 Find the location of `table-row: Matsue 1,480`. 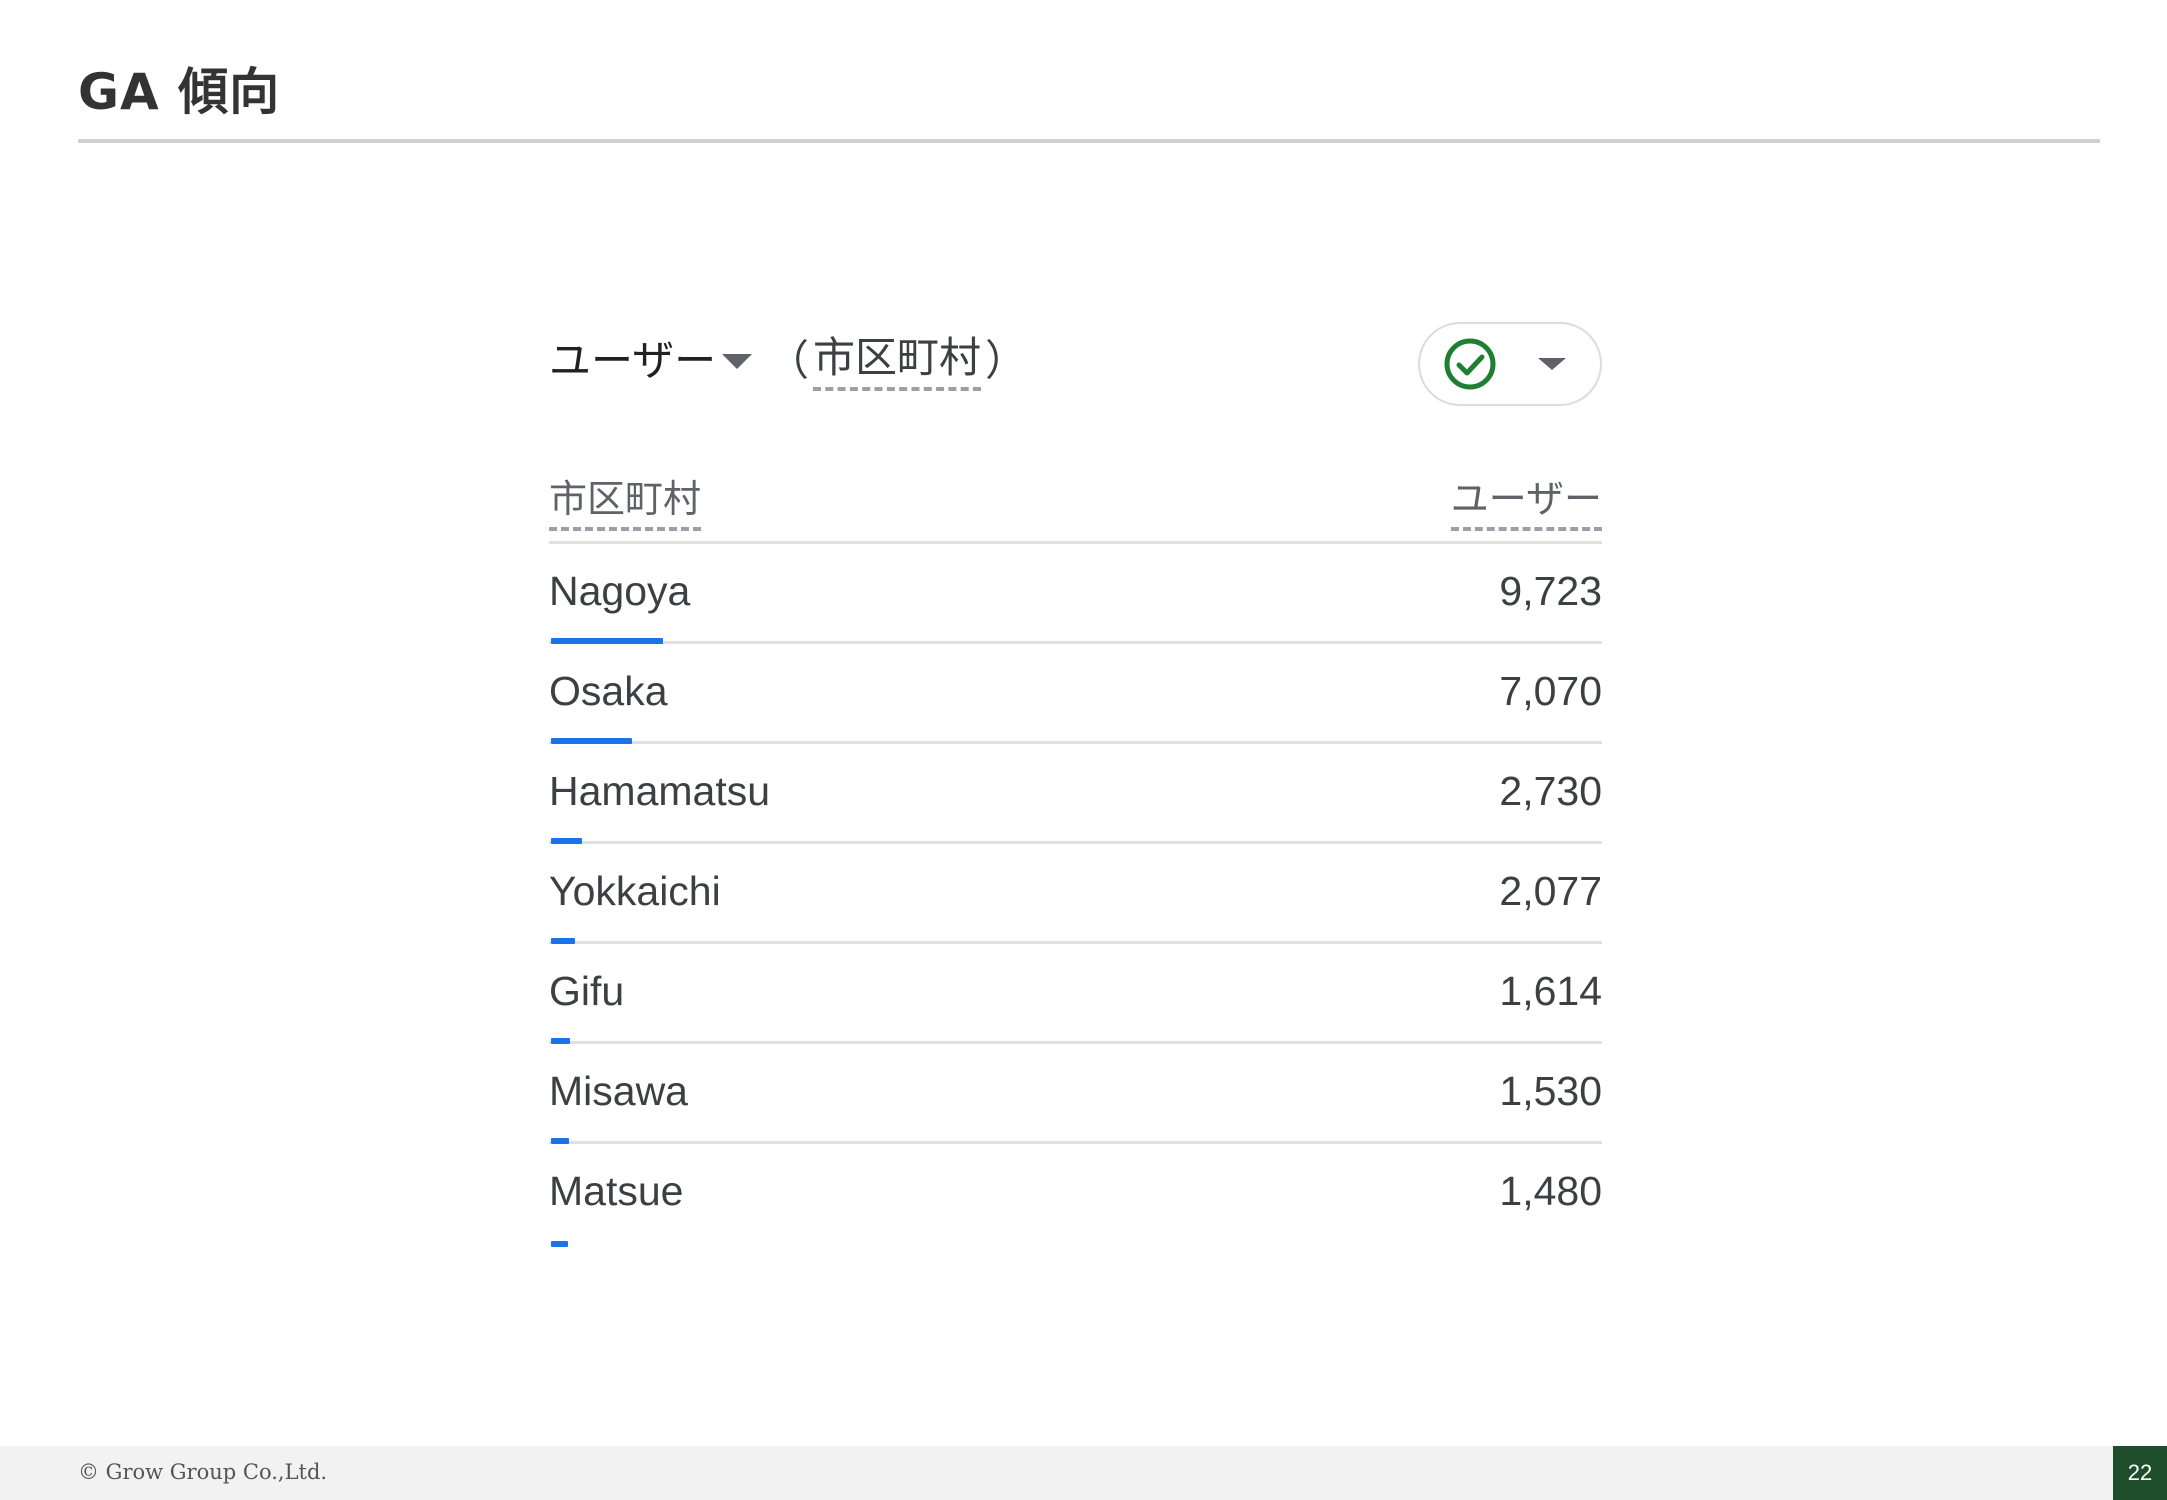

table-row: Matsue 1,480 is located at coordinates (1076, 1195).